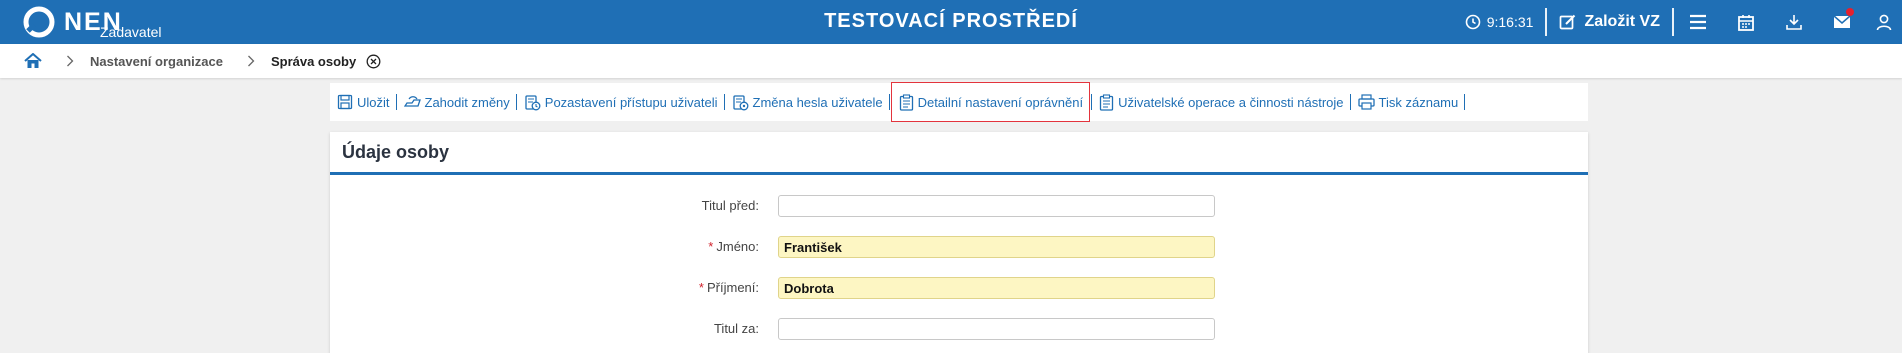 Image resolution: width=1902 pixels, height=353 pixels. What do you see at coordinates (959, 153) in the screenshot?
I see `panel-header: Údaje osoby` at bounding box center [959, 153].